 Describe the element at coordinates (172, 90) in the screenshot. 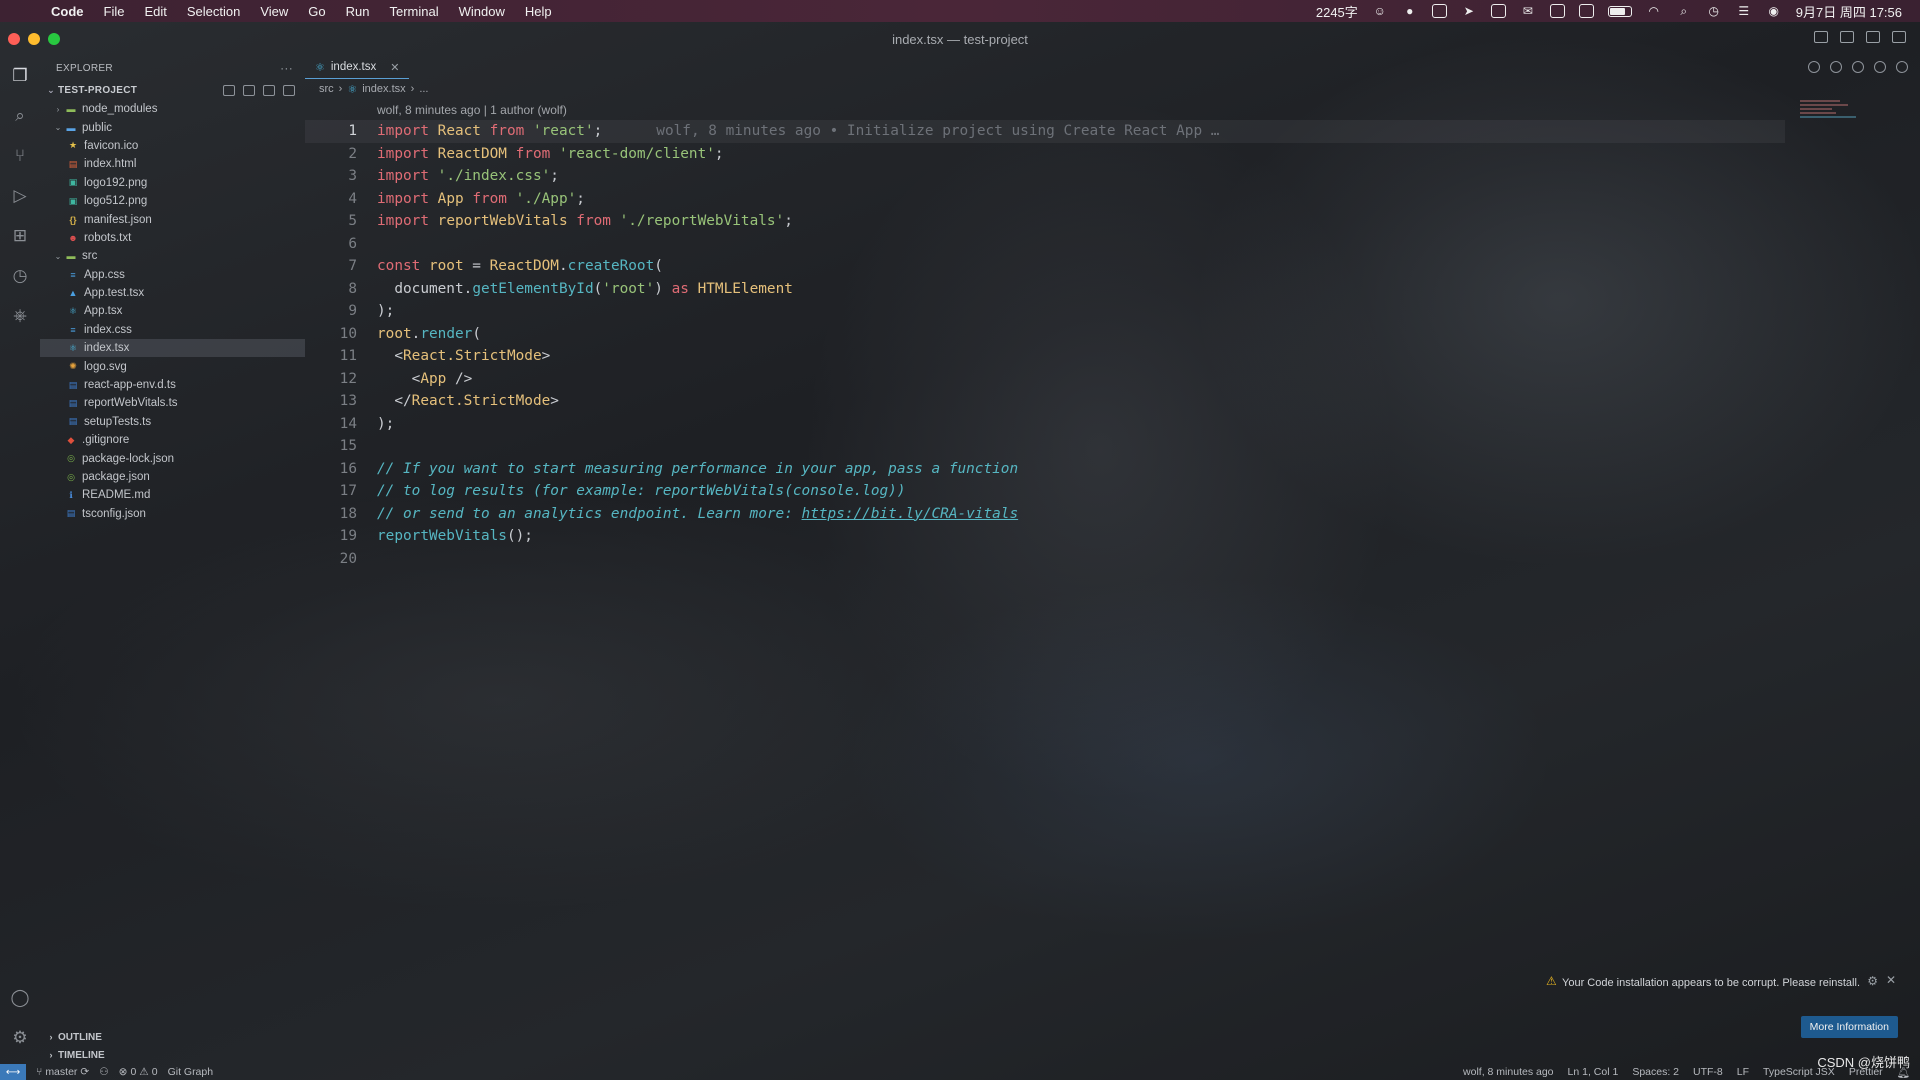

I see `project-root: ⌄ TEST-PROJECT` at that location.